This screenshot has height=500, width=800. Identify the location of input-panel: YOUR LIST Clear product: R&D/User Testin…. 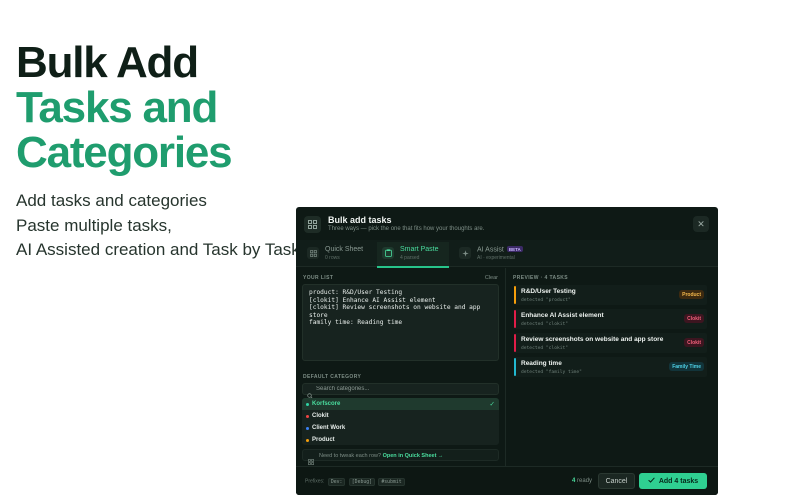
(401, 367).